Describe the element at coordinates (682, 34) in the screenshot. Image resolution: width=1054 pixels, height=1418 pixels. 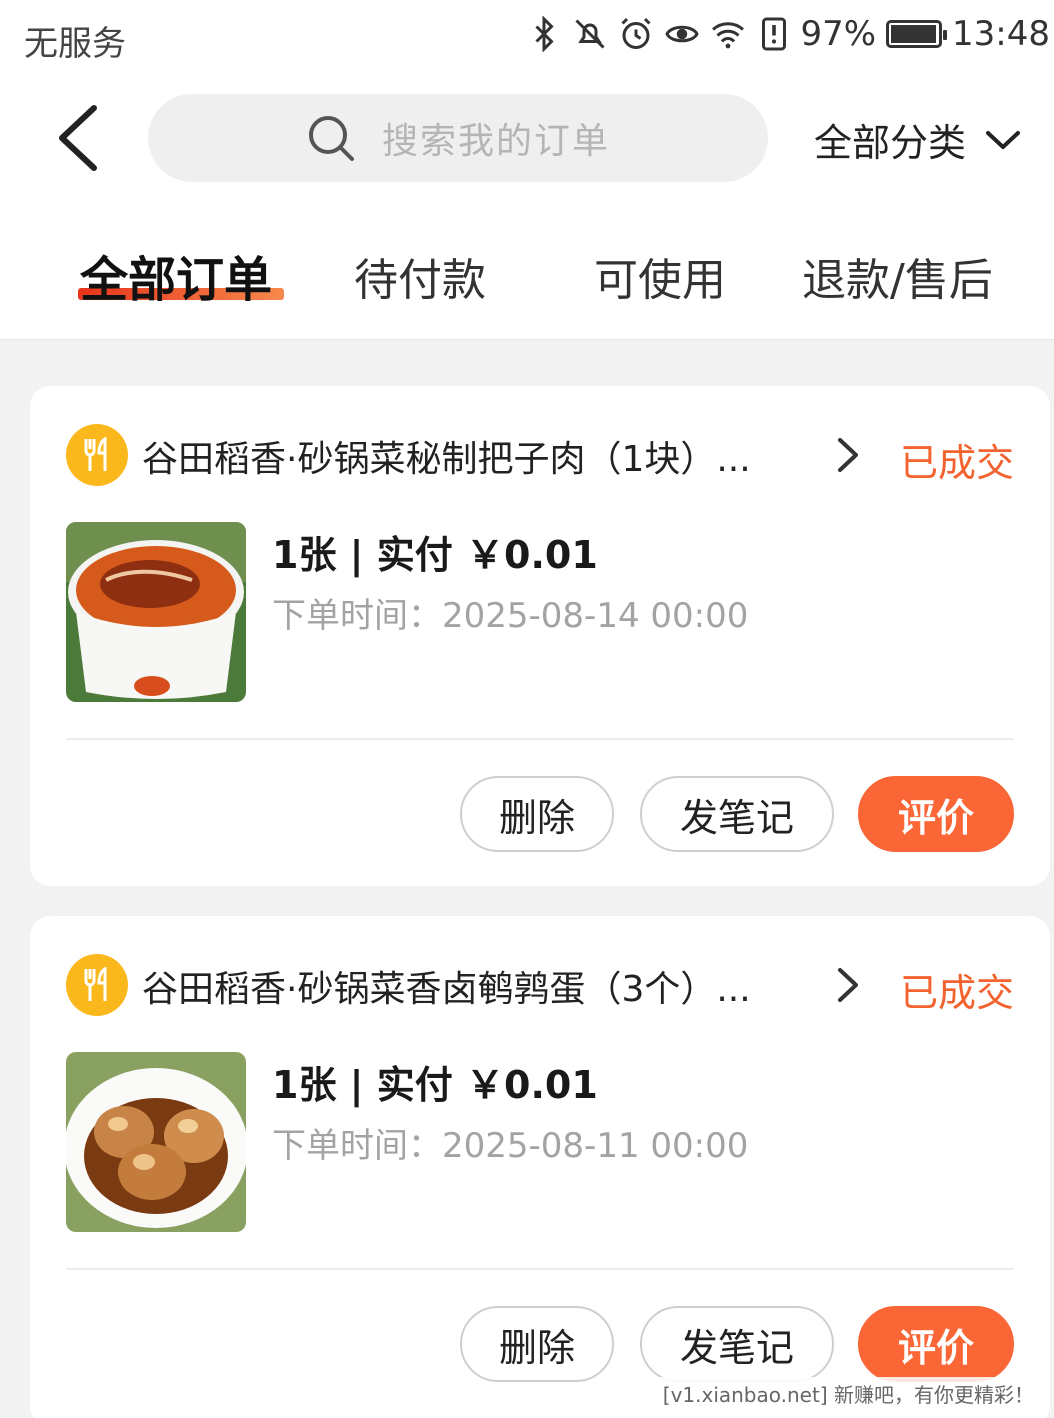
I see `eye-icon` at that location.